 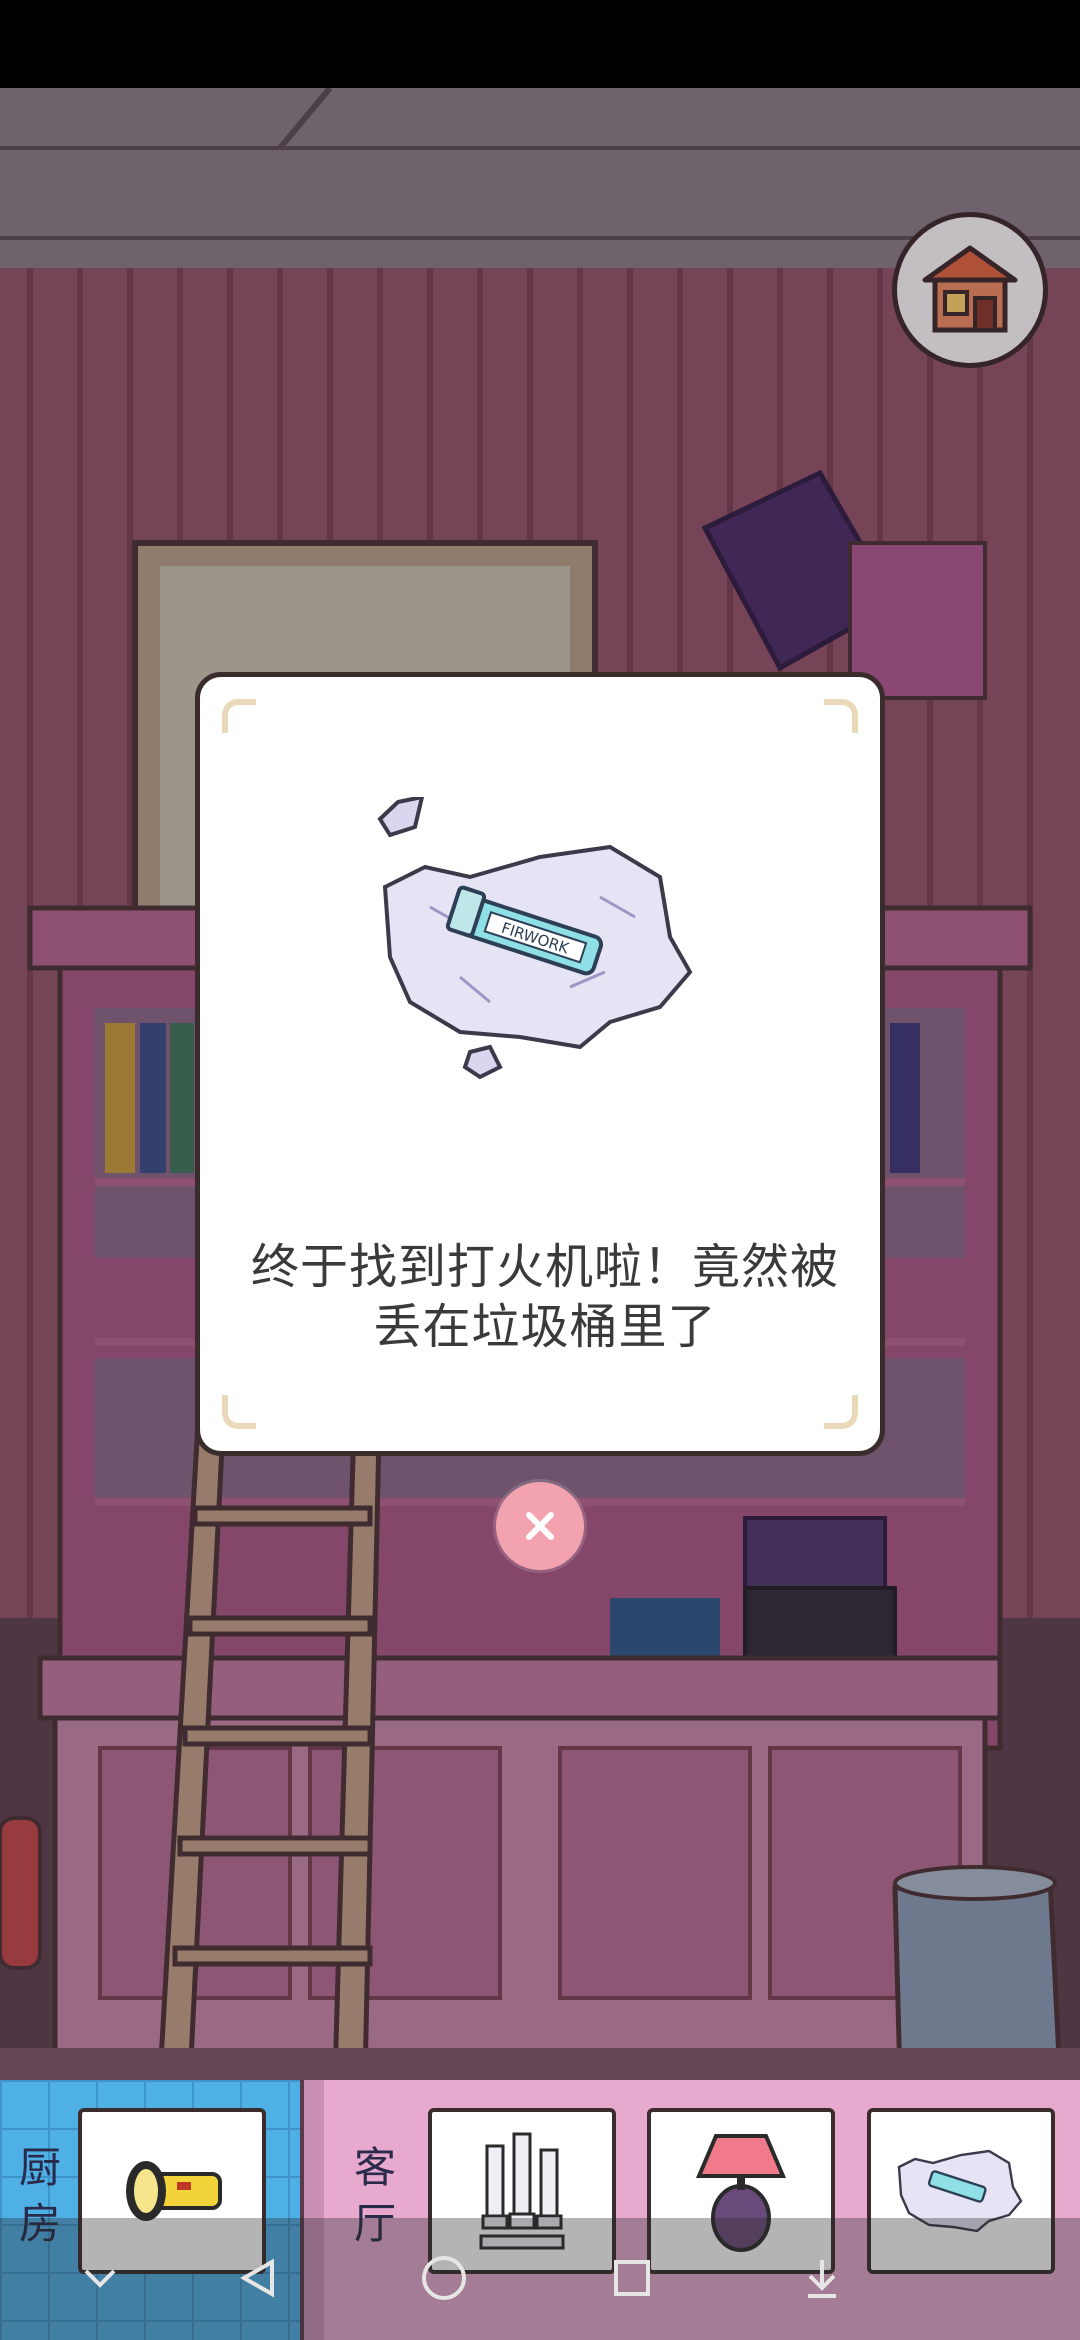 I want to click on nav-collapse-button, so click(x=100, y=2278).